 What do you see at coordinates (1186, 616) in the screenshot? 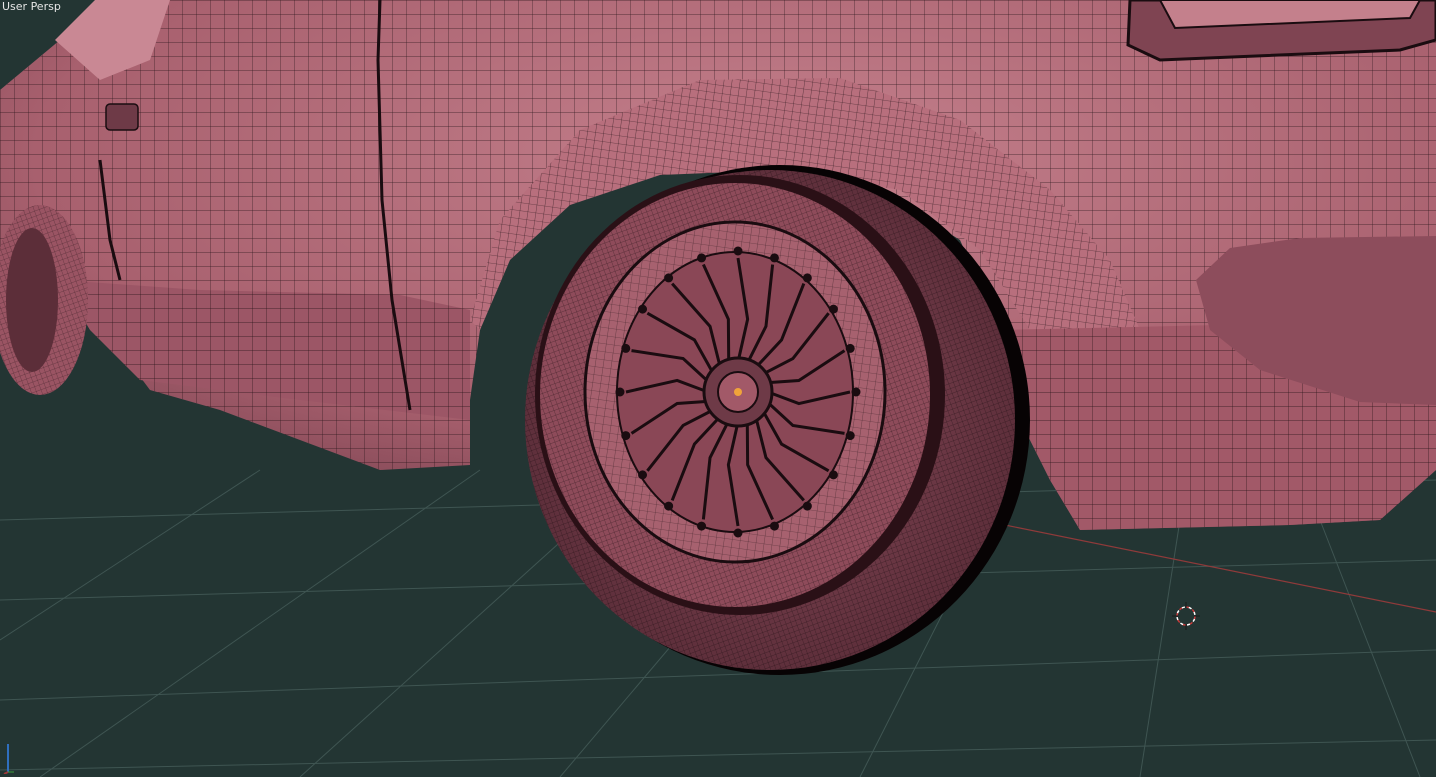
I see `3d-cursor-icon` at bounding box center [1186, 616].